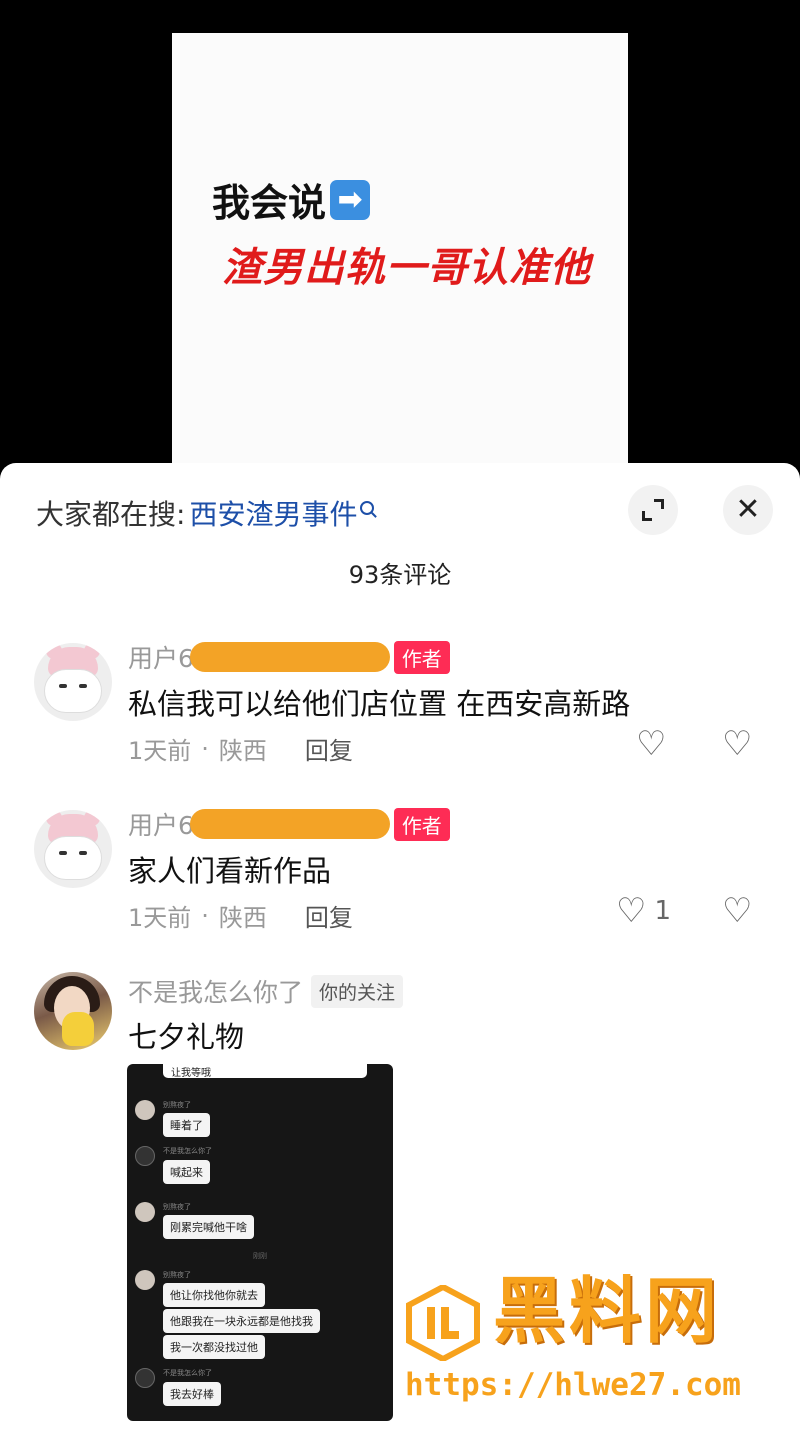 This screenshot has height=1432, width=800. Describe the element at coordinates (443, 1323) in the screenshot. I see `watermark-logo-icon` at that location.